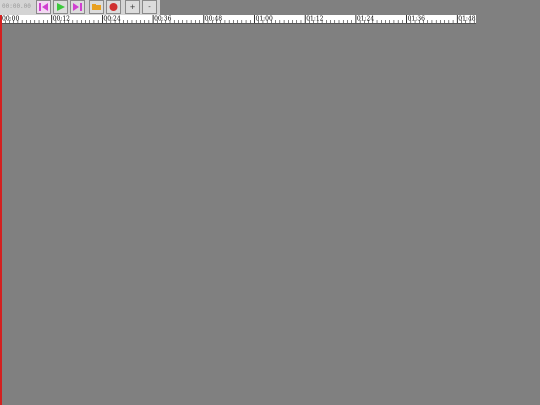  What do you see at coordinates (10, 19) in the screenshot?
I see `ruler-tick-label: 00:00` at bounding box center [10, 19].